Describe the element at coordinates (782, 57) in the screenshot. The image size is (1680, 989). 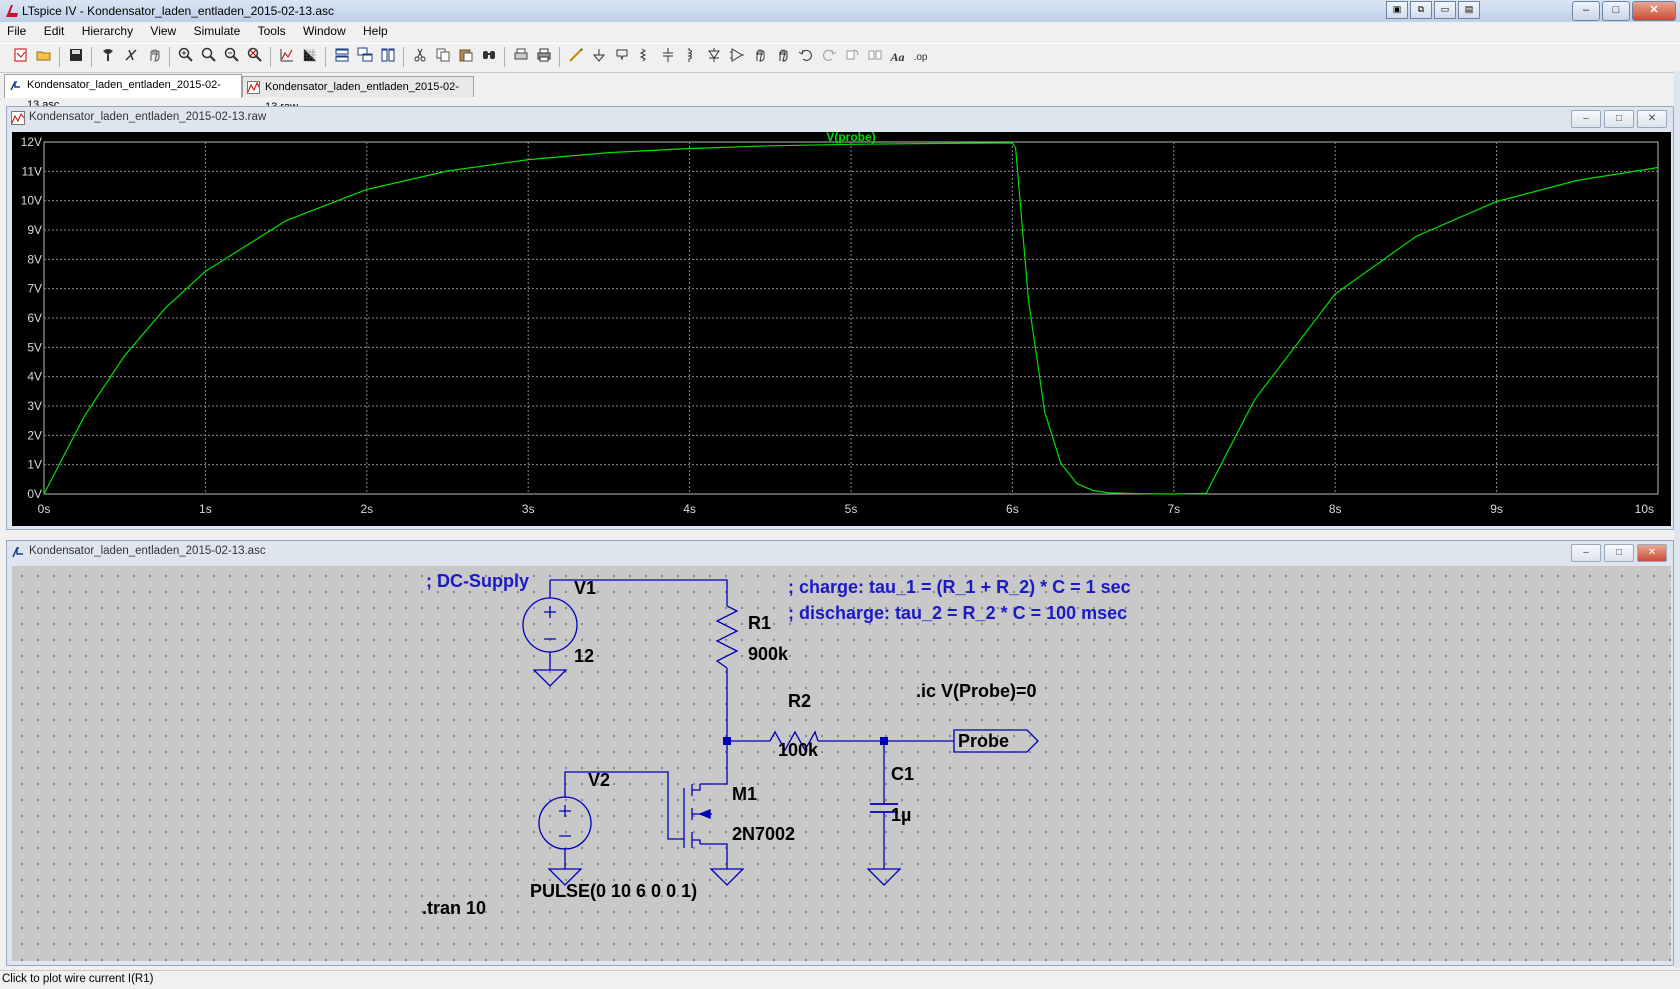
I see `drag-icon` at that location.